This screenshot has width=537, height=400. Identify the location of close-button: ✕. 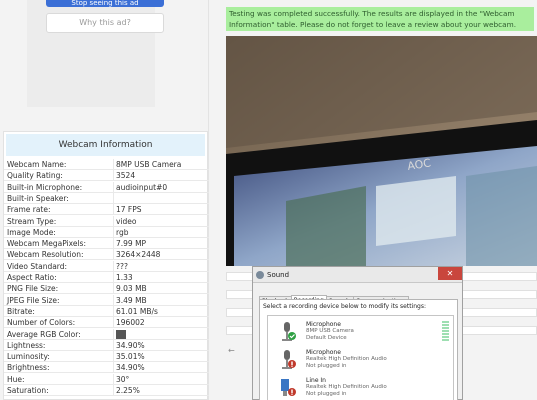
(450, 273).